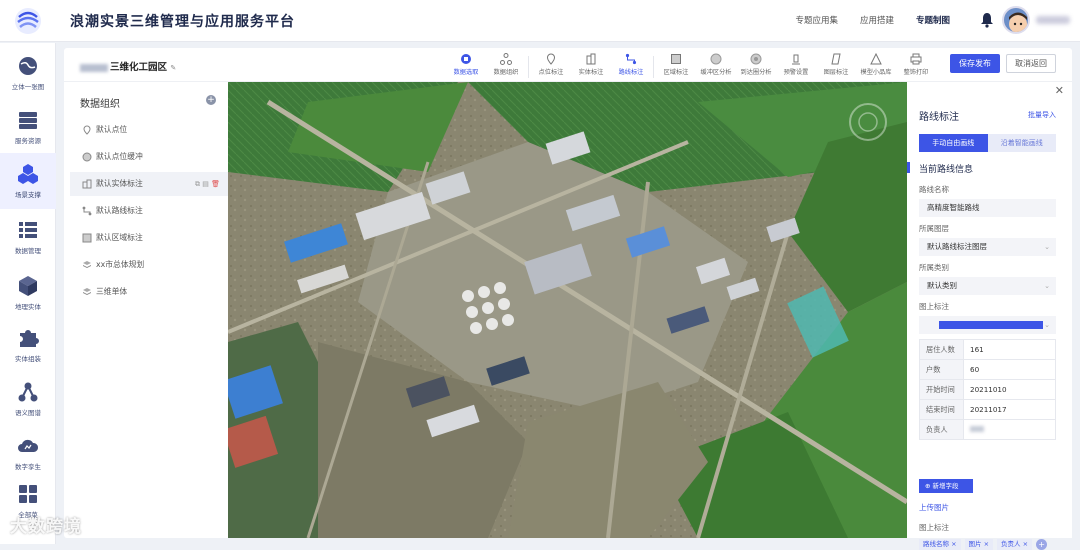 The width and height of the screenshot is (1080, 550). Describe the element at coordinates (836, 67) in the screenshot. I see `tool-layer-mark: 图层标注` at that location.